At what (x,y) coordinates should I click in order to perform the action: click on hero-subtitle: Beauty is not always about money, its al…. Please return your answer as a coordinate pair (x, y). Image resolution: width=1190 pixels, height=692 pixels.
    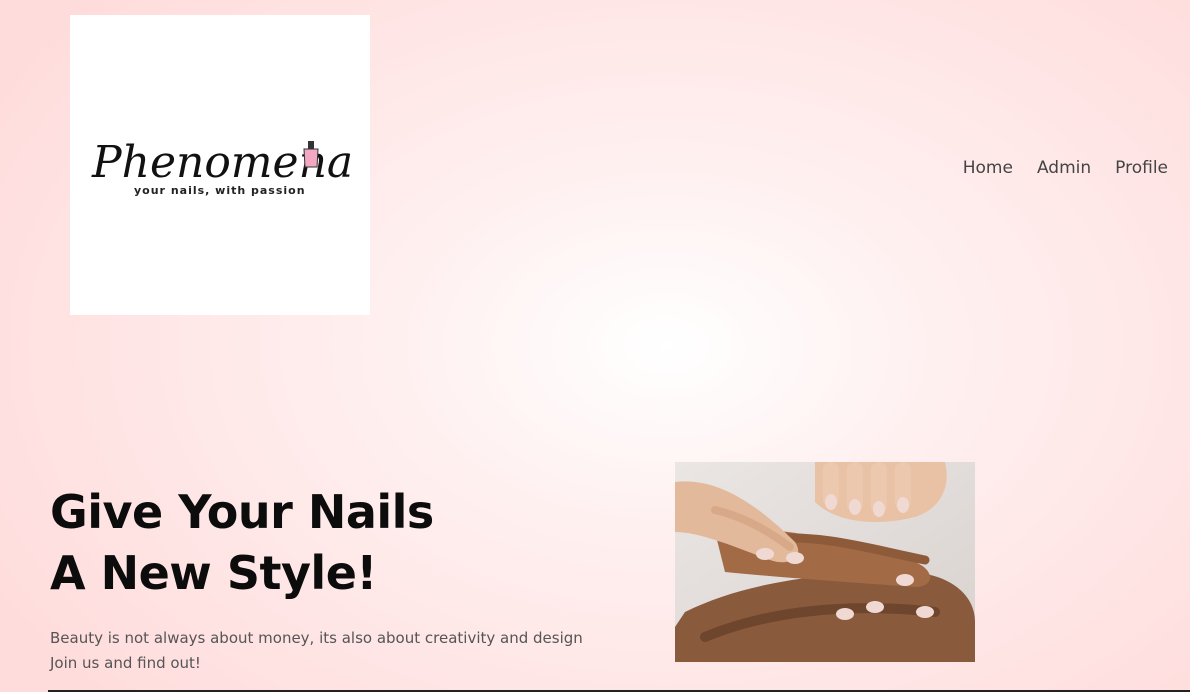
    Looking at the image, I should click on (316, 651).